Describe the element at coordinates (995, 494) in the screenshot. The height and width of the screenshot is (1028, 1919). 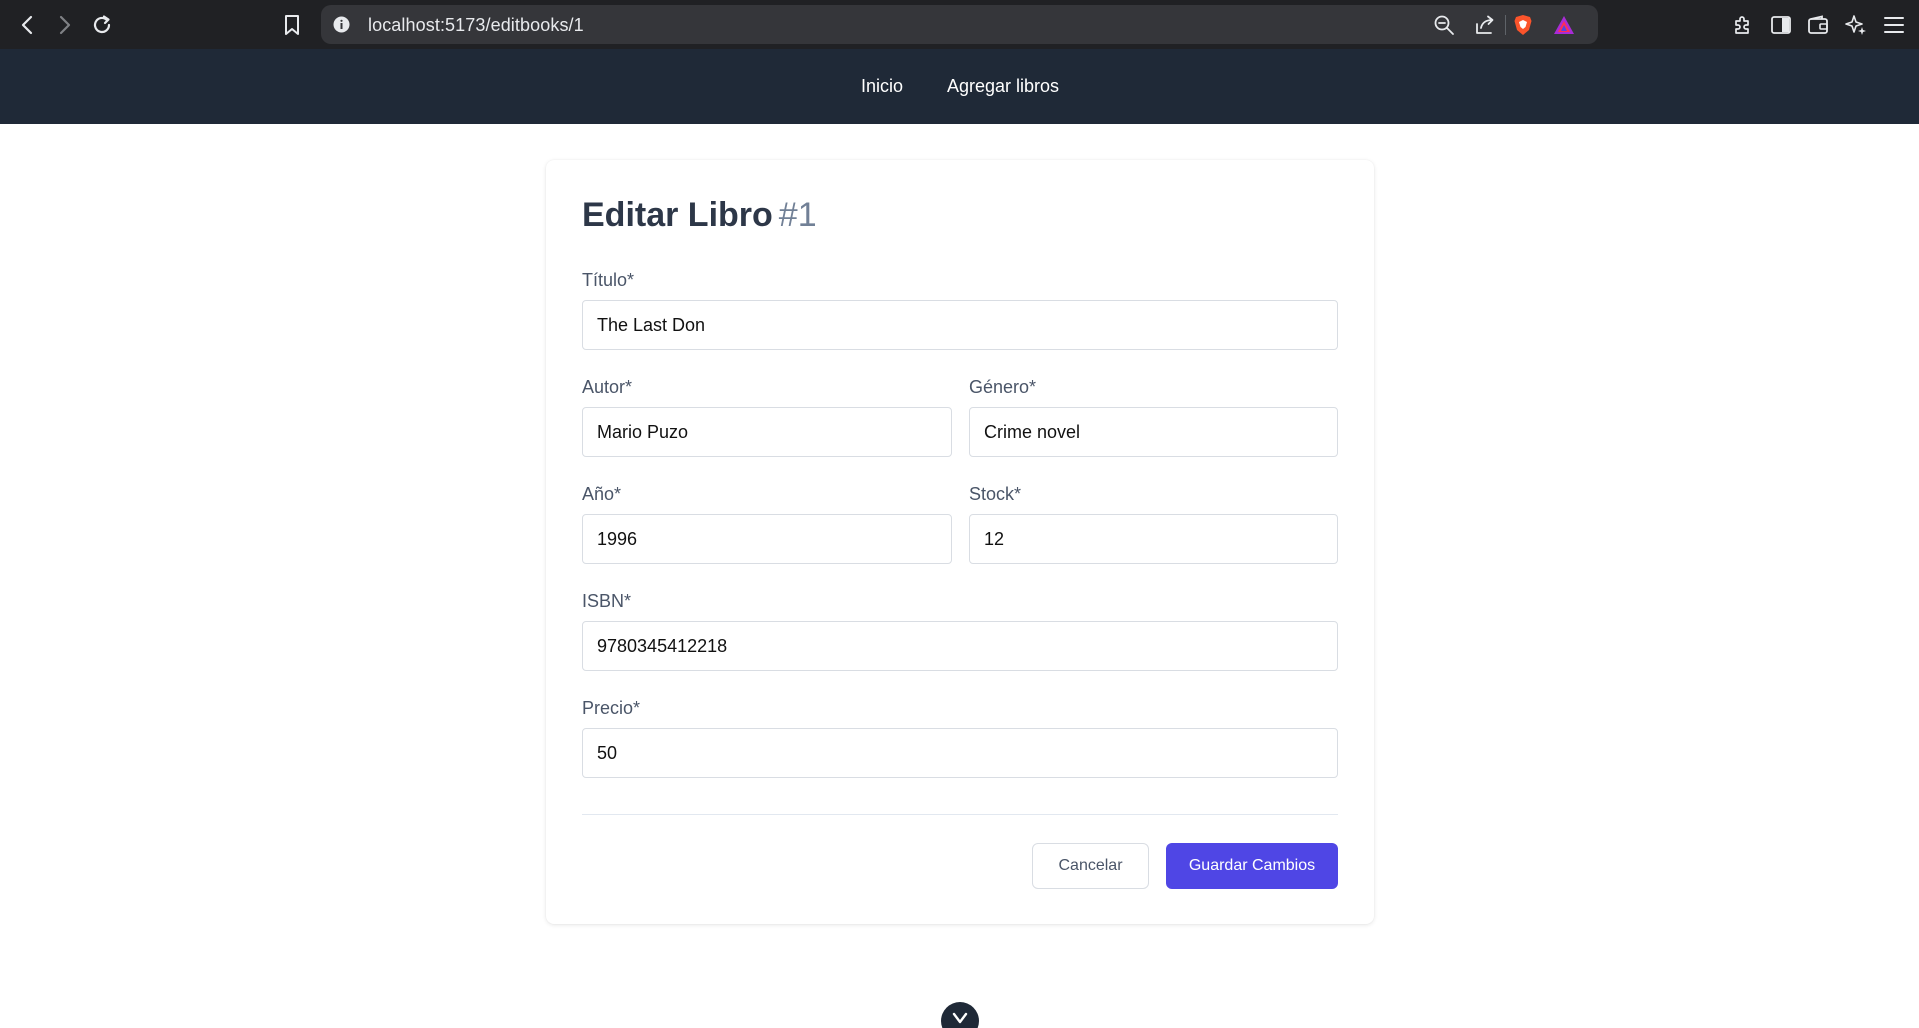
I see `stock-label: Stock*` at that location.